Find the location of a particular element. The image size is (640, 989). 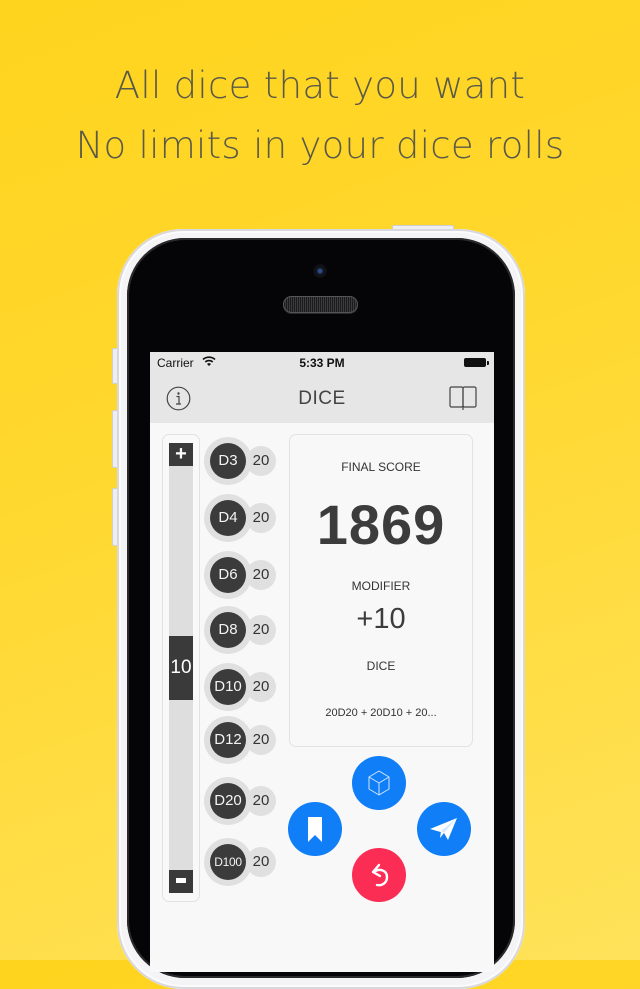

undo-icon is located at coordinates (380, 875).